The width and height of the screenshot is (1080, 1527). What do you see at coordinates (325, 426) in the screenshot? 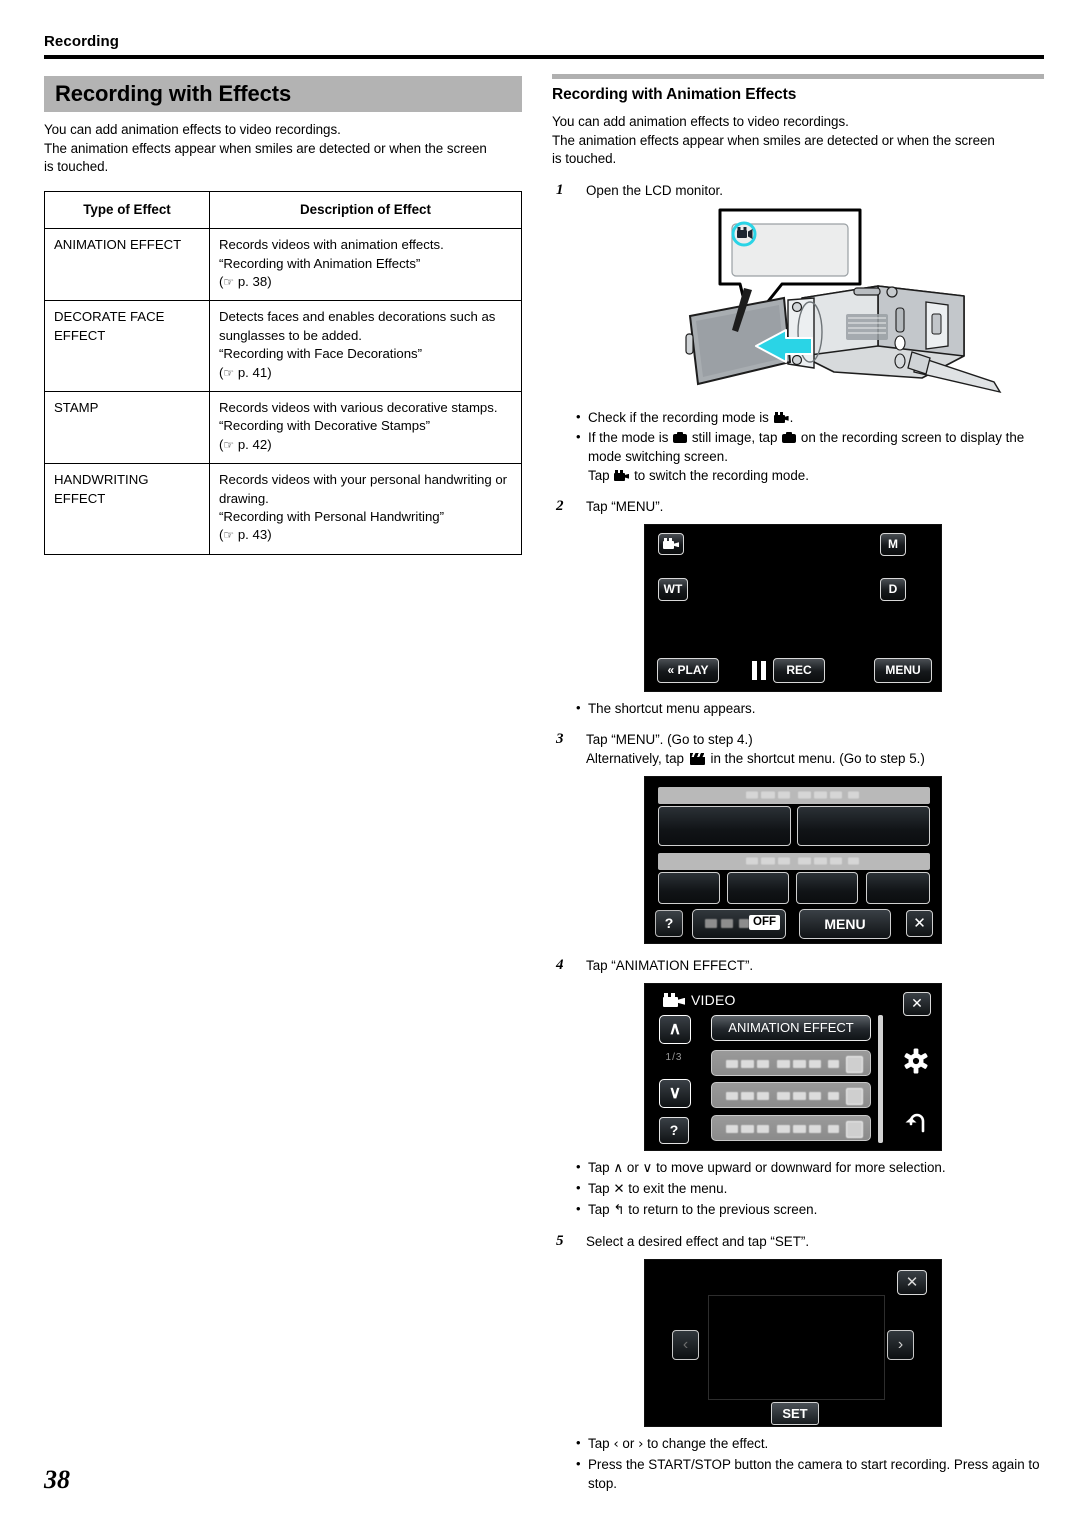
I see `effect-desc-line-2: “Recording with Decorative Stamps”` at bounding box center [325, 426].